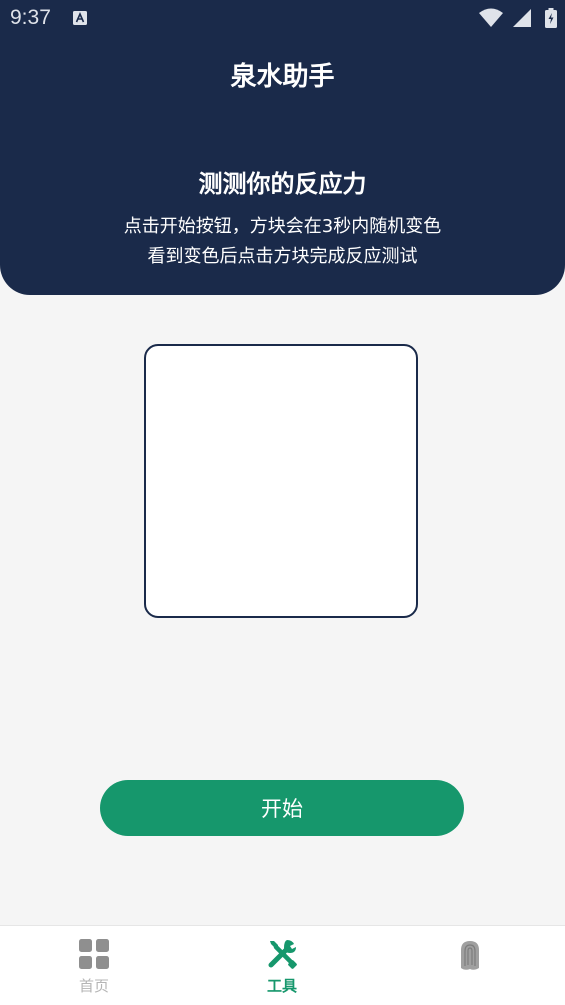 The image size is (565, 1005). Describe the element at coordinates (551, 18) in the screenshot. I see `battery-icon` at that location.